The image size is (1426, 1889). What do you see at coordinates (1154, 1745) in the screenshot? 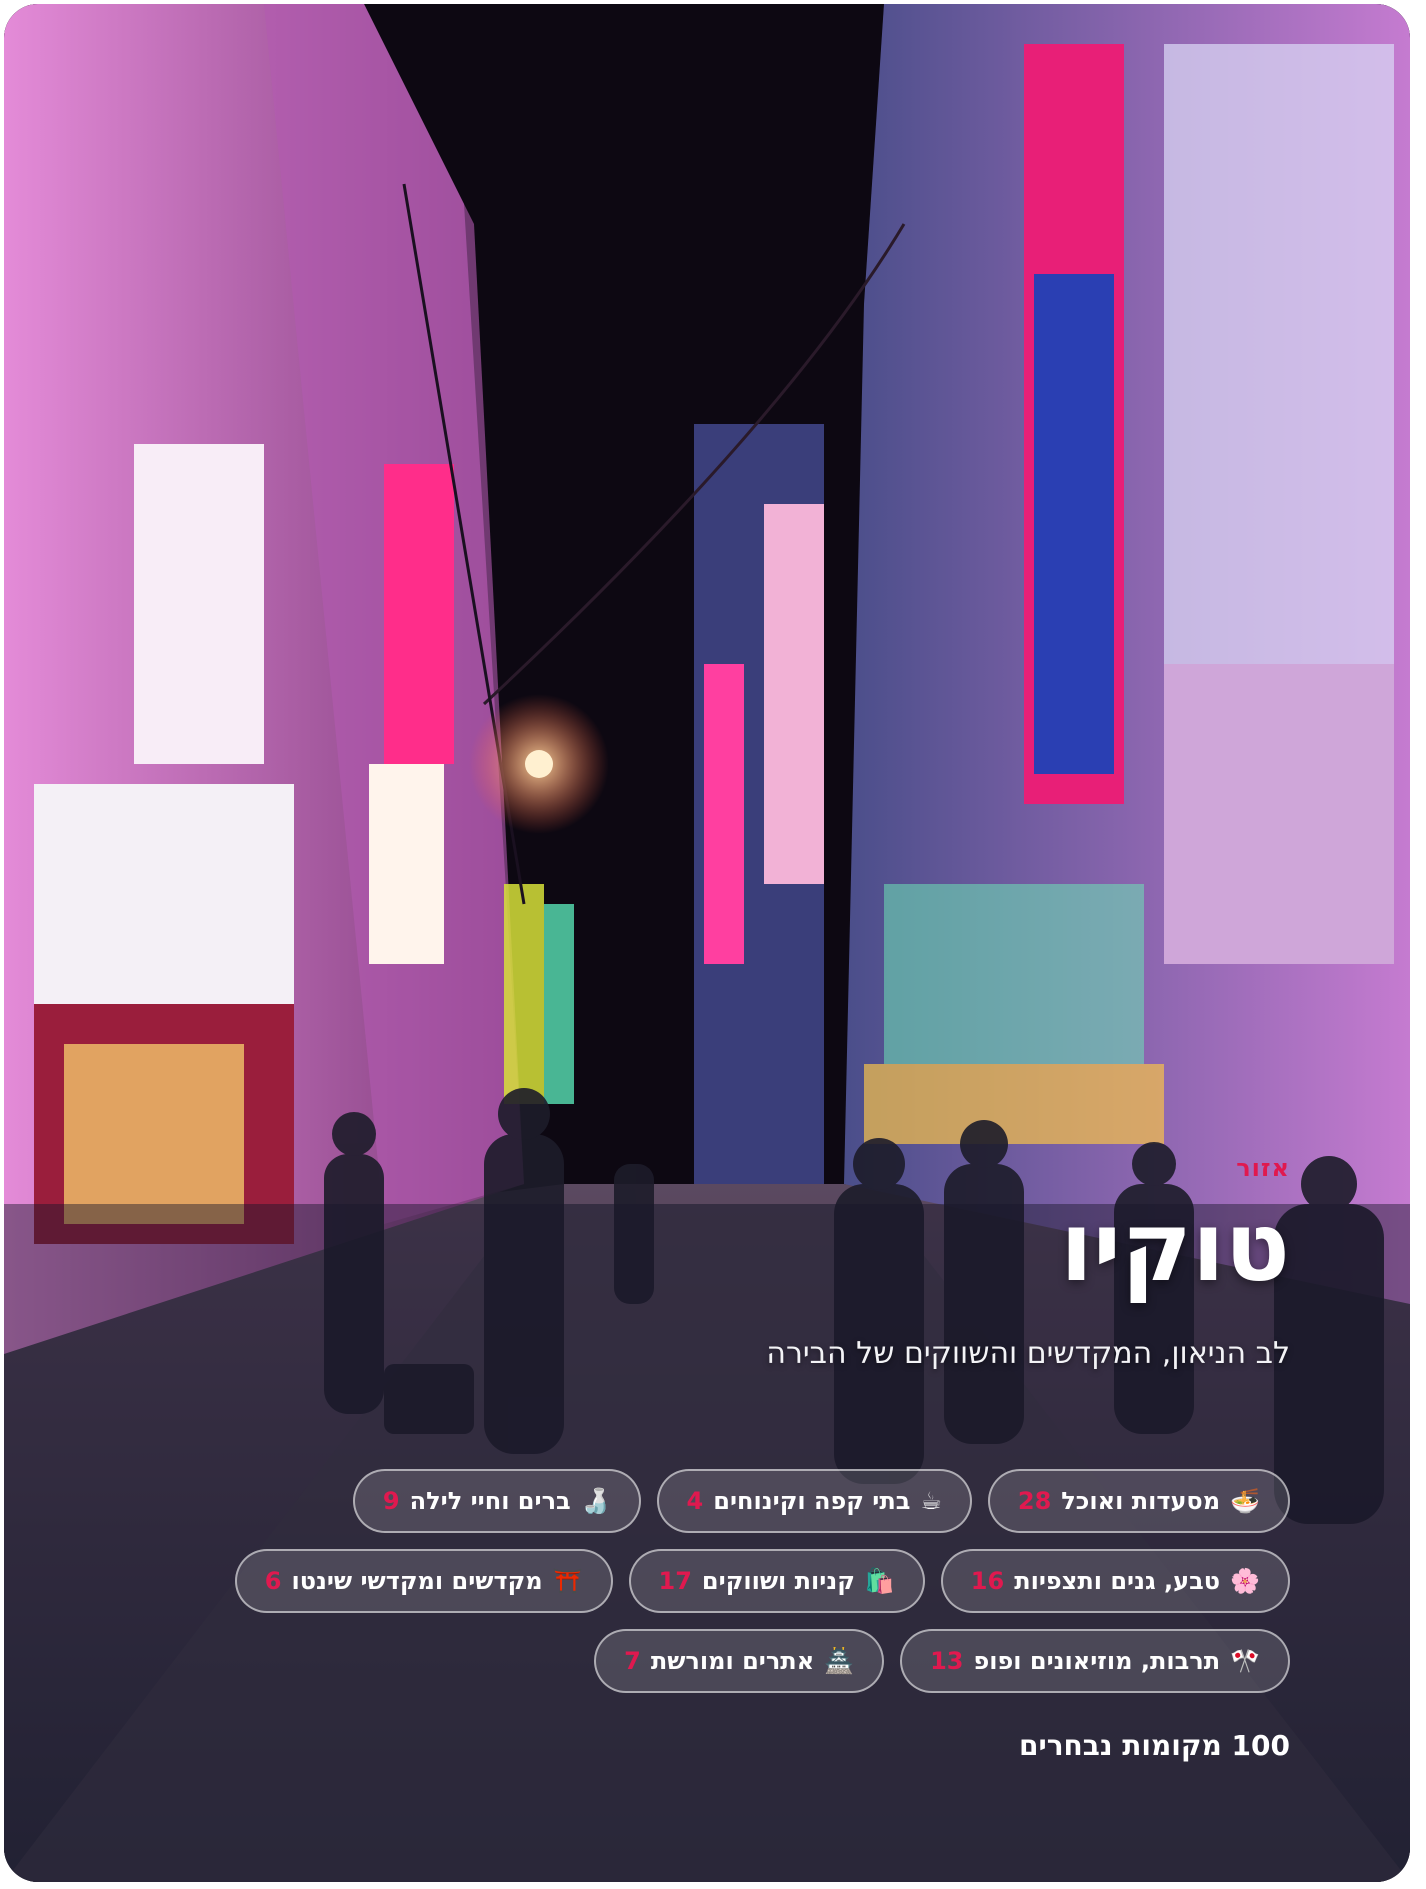
I see `places-total: 100 מקומות נבחרים` at bounding box center [1154, 1745].